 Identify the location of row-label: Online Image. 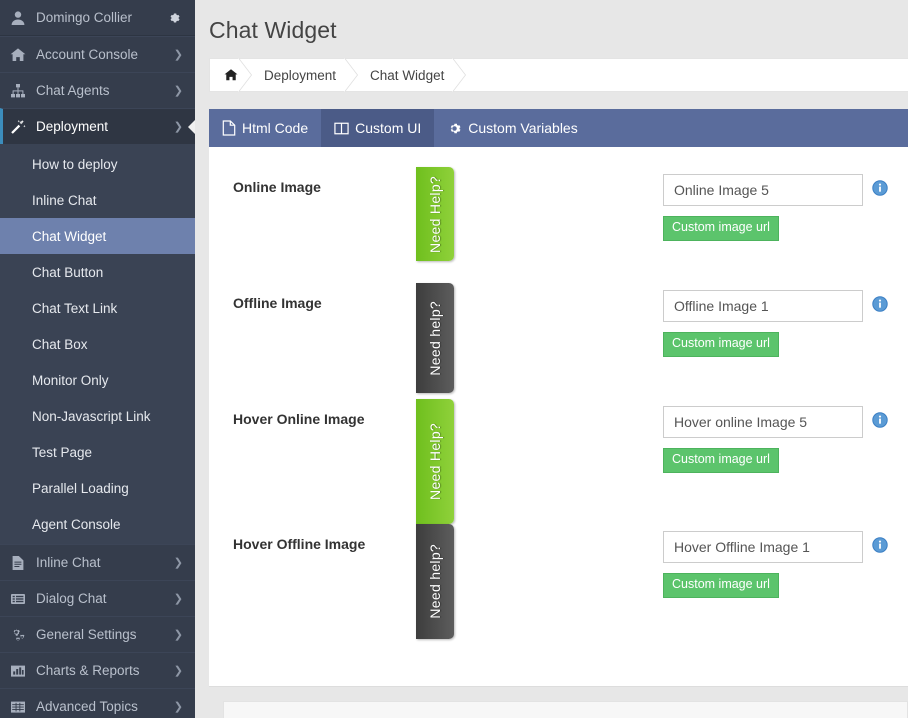
(277, 187).